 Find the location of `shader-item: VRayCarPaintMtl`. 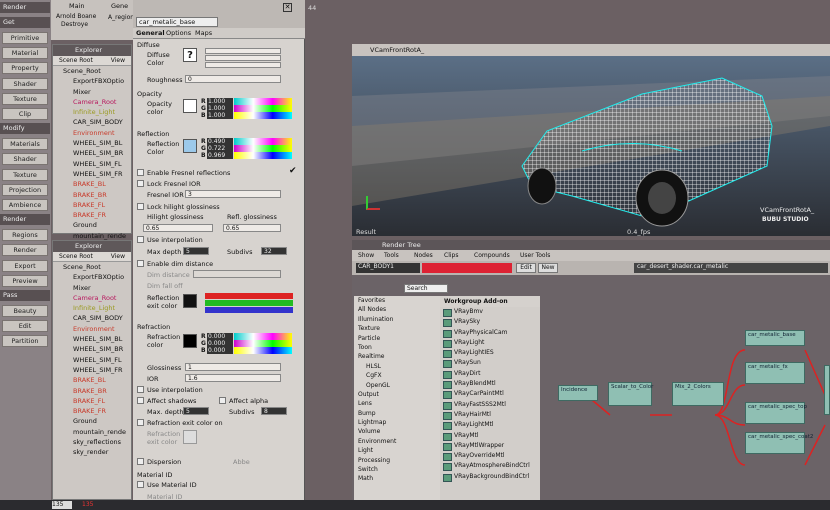

shader-item: VRayCarPaintMtl is located at coordinates (490, 394).